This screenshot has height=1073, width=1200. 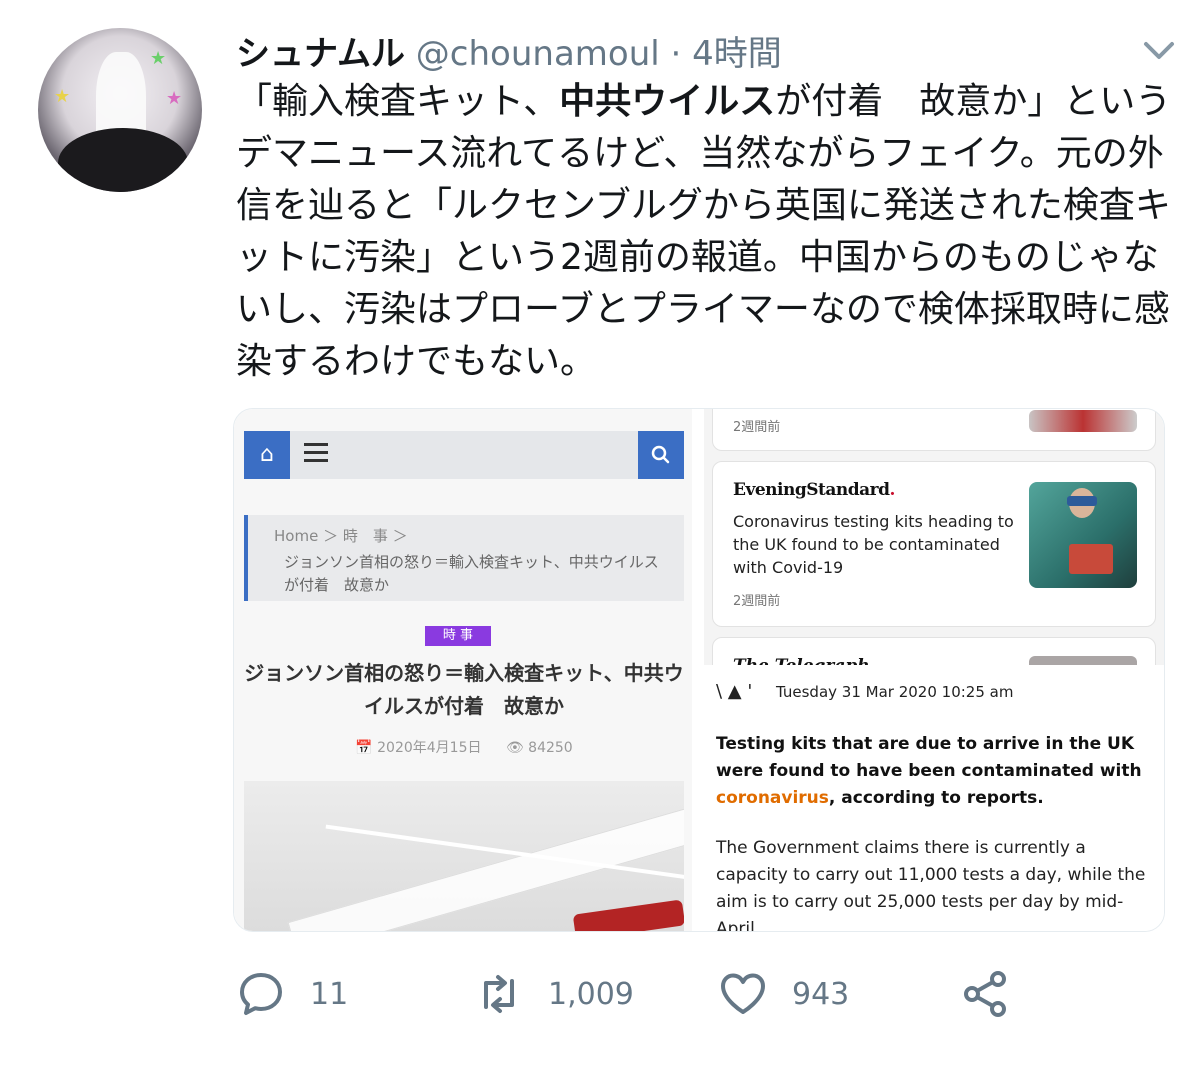 What do you see at coordinates (123, 160) in the screenshot?
I see `avatar-shadow` at bounding box center [123, 160].